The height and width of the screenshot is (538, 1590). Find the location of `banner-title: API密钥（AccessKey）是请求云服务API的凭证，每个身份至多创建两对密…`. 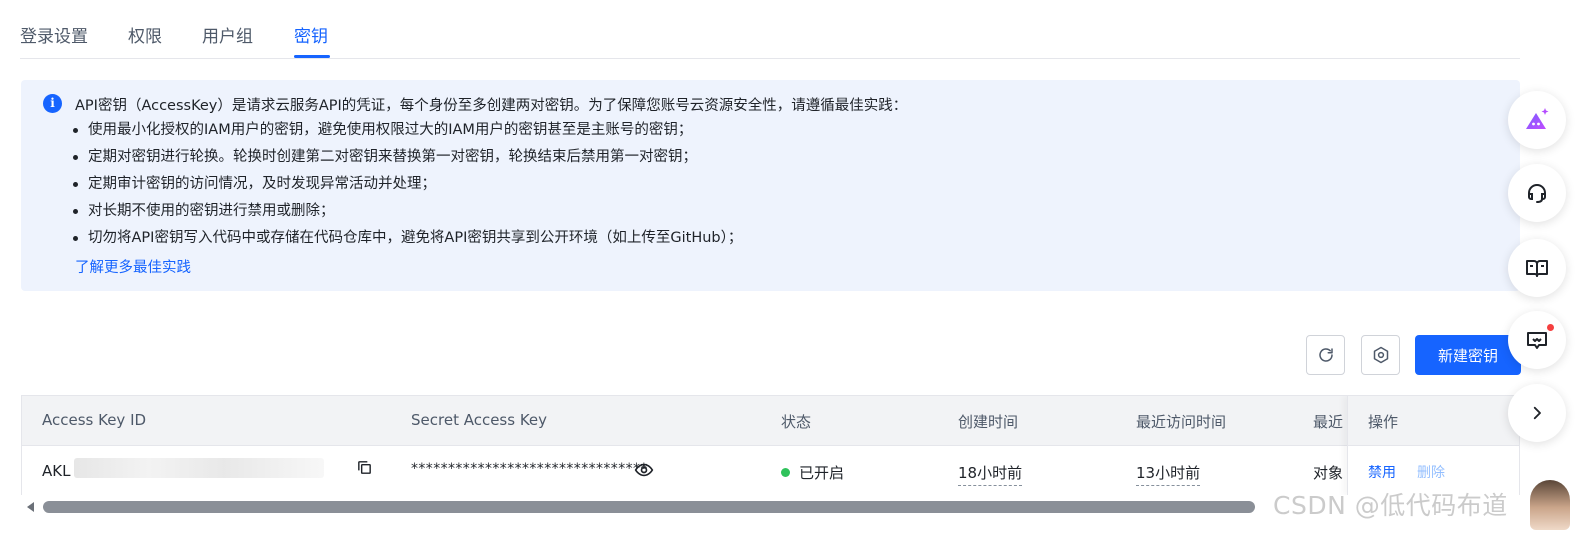

banner-title: API密钥（AccessKey）是请求云服务API的凭证，每个身份至多创建两对密… is located at coordinates (491, 106).